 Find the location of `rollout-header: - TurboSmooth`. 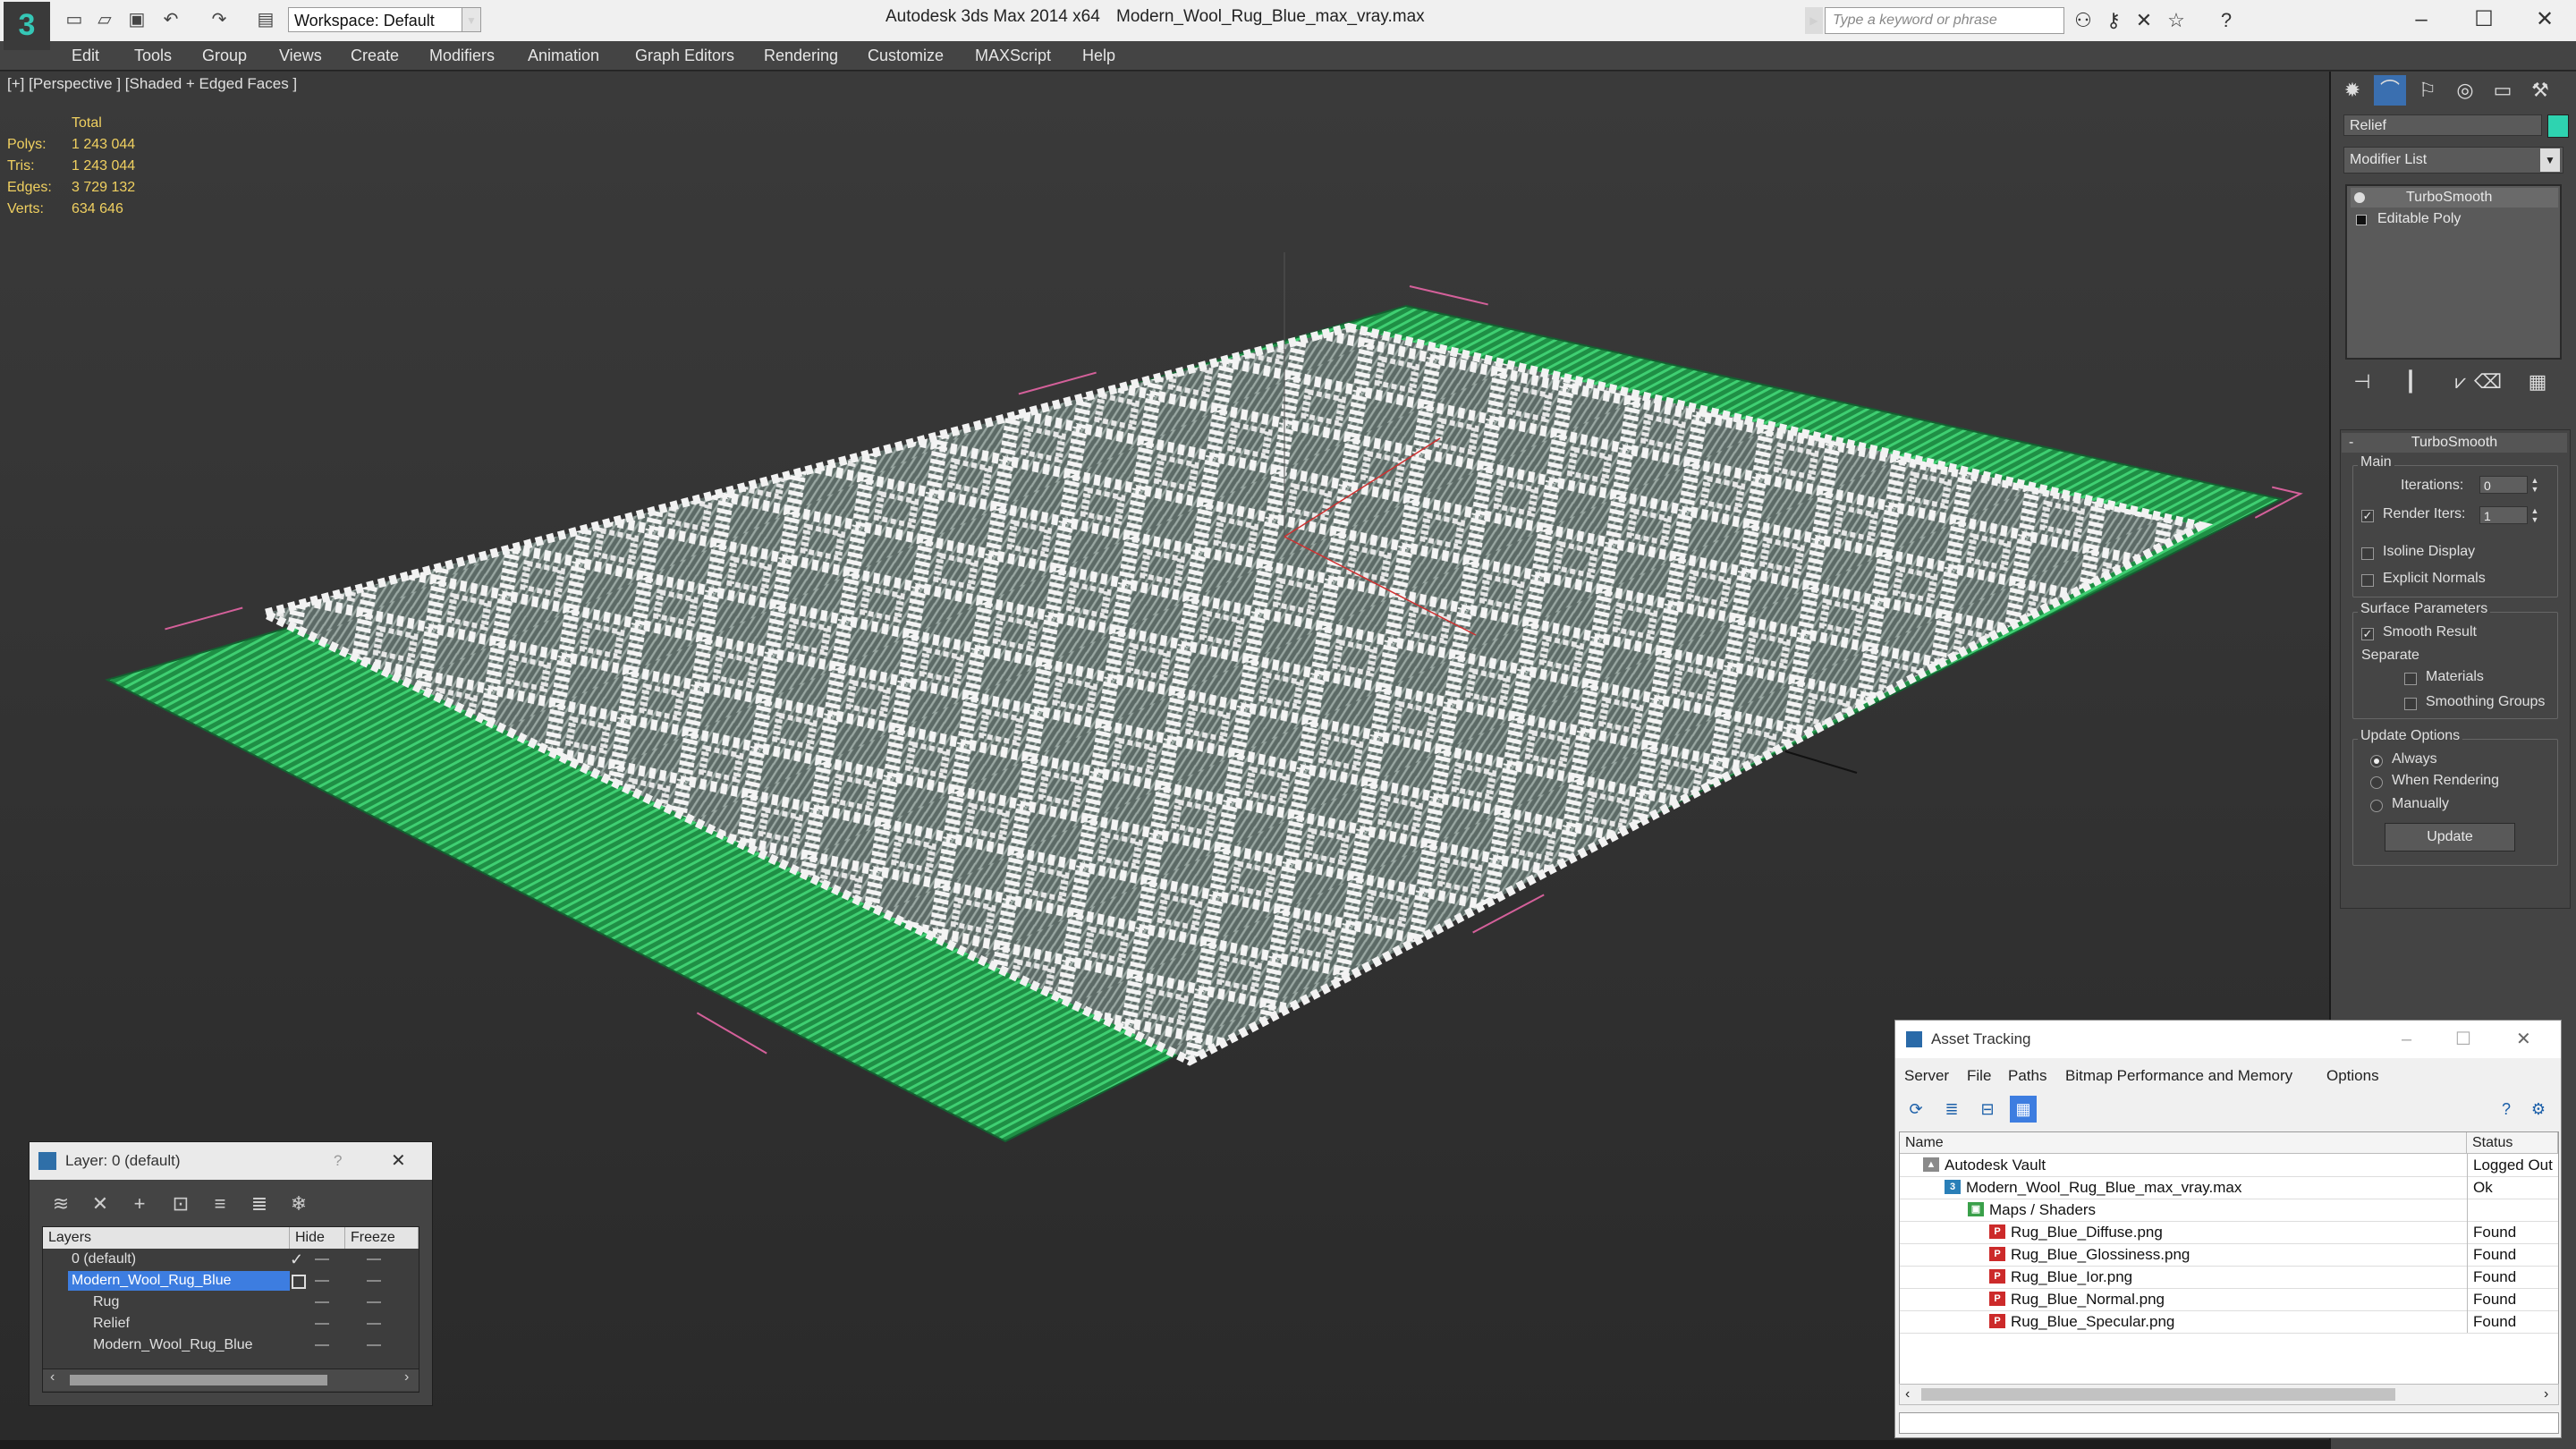

rollout-header: - TurboSmooth is located at coordinates (2454, 443).